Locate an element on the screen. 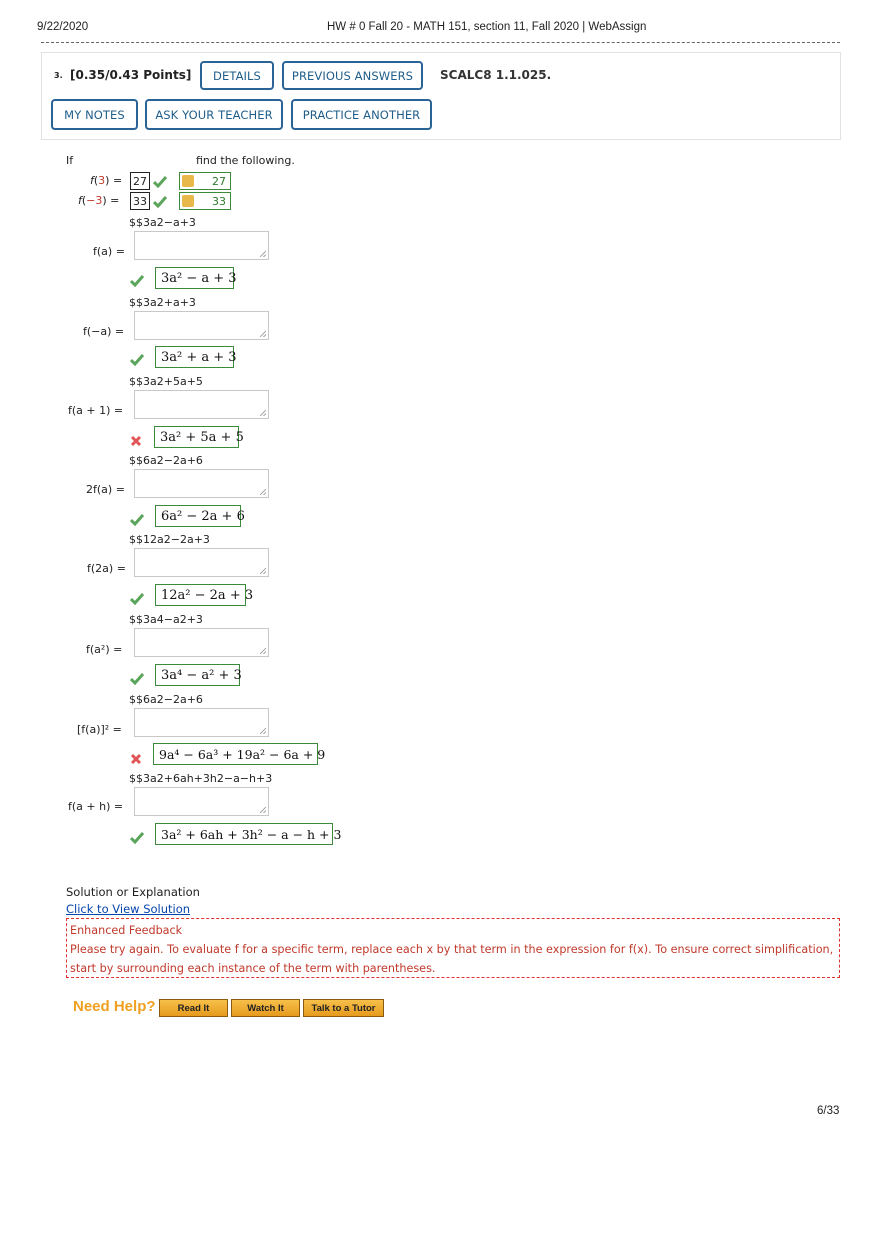 The width and height of the screenshot is (880, 1247). my-notes-button: MY NOTES is located at coordinates (94, 114).